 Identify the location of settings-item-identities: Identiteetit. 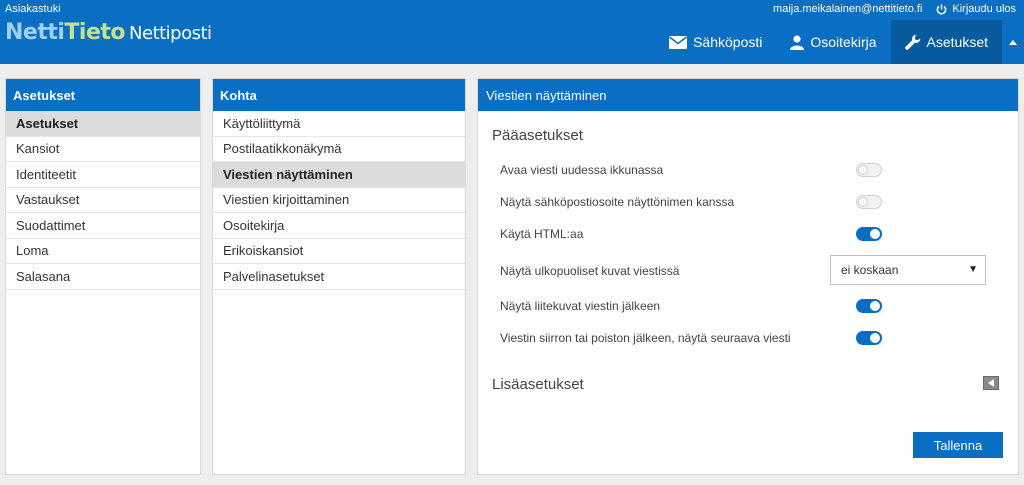
(103, 175).